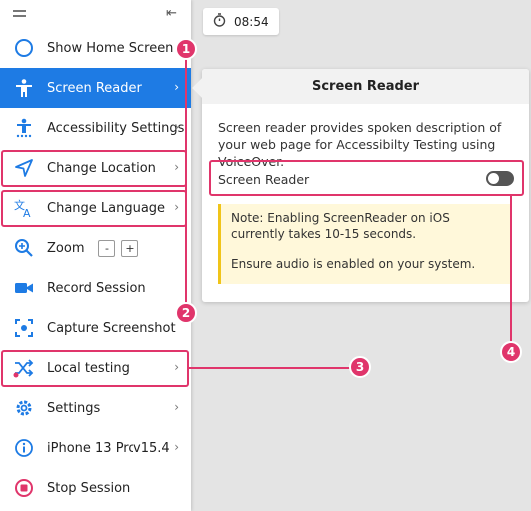  What do you see at coordinates (219, 21) in the screenshot?
I see `stopwatch-icon` at bounding box center [219, 21].